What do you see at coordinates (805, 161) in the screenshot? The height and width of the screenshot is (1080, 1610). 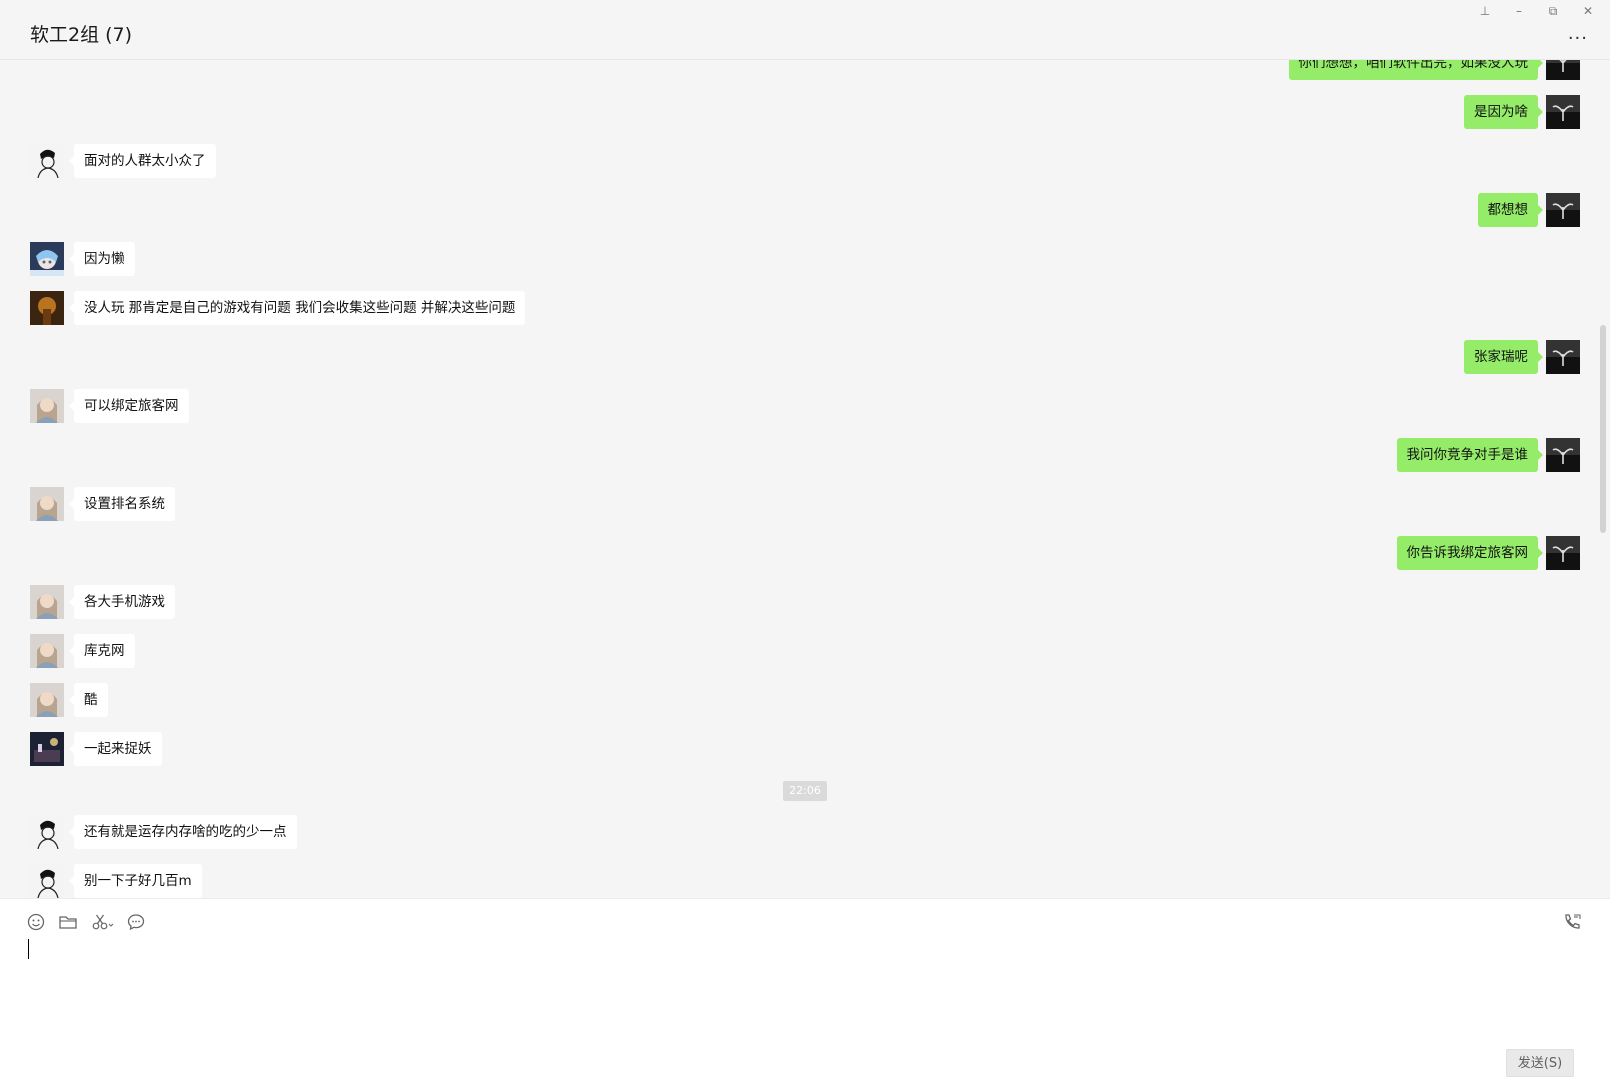 I see `message-row: 面对的人群太小众了` at bounding box center [805, 161].